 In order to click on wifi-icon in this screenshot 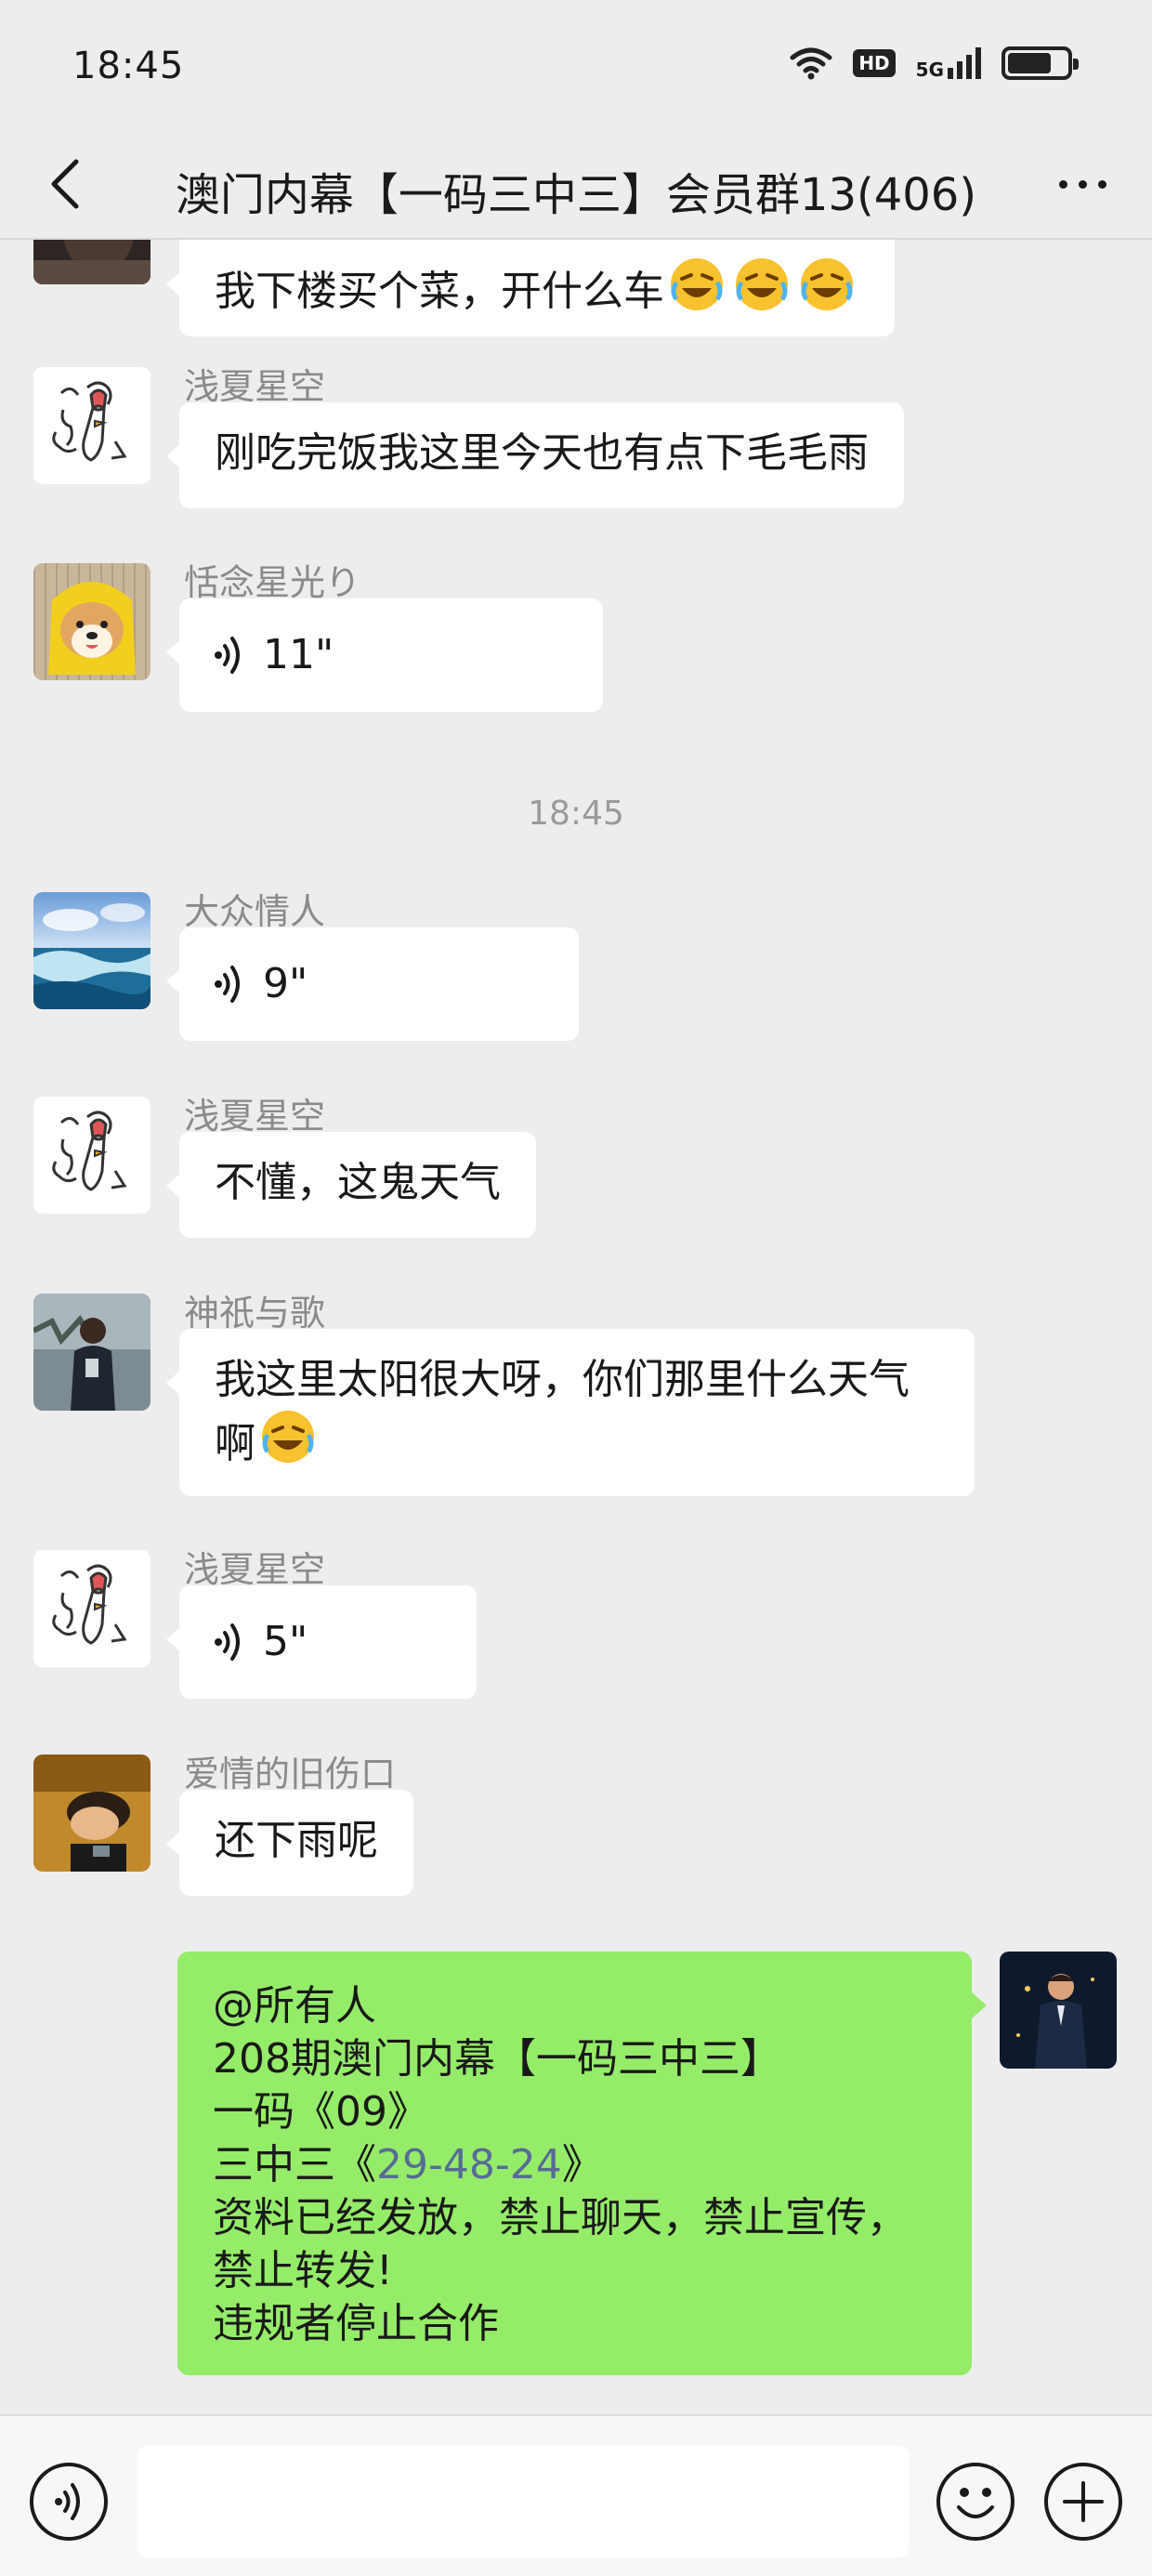, I will do `click(811, 63)`.